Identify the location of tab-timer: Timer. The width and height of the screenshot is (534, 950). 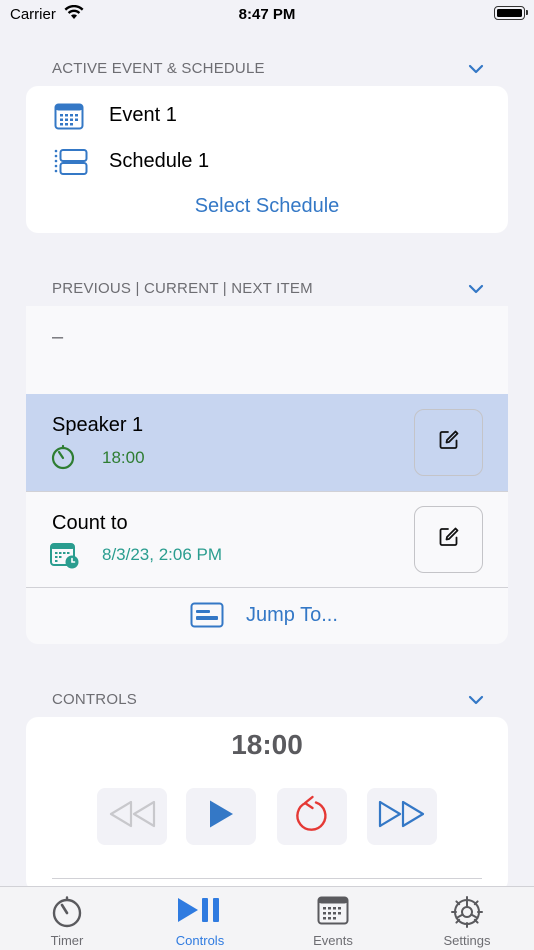
(67, 918).